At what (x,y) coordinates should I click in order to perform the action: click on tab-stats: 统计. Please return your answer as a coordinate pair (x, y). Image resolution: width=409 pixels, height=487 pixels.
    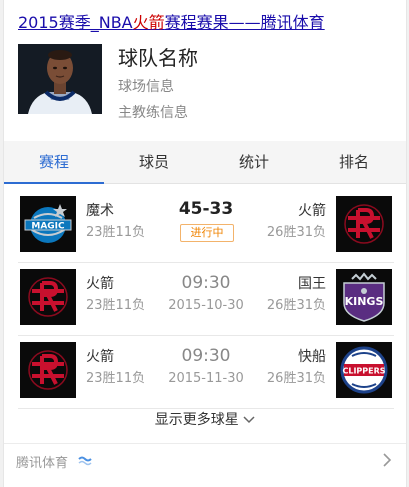
    Looking at the image, I should click on (254, 162).